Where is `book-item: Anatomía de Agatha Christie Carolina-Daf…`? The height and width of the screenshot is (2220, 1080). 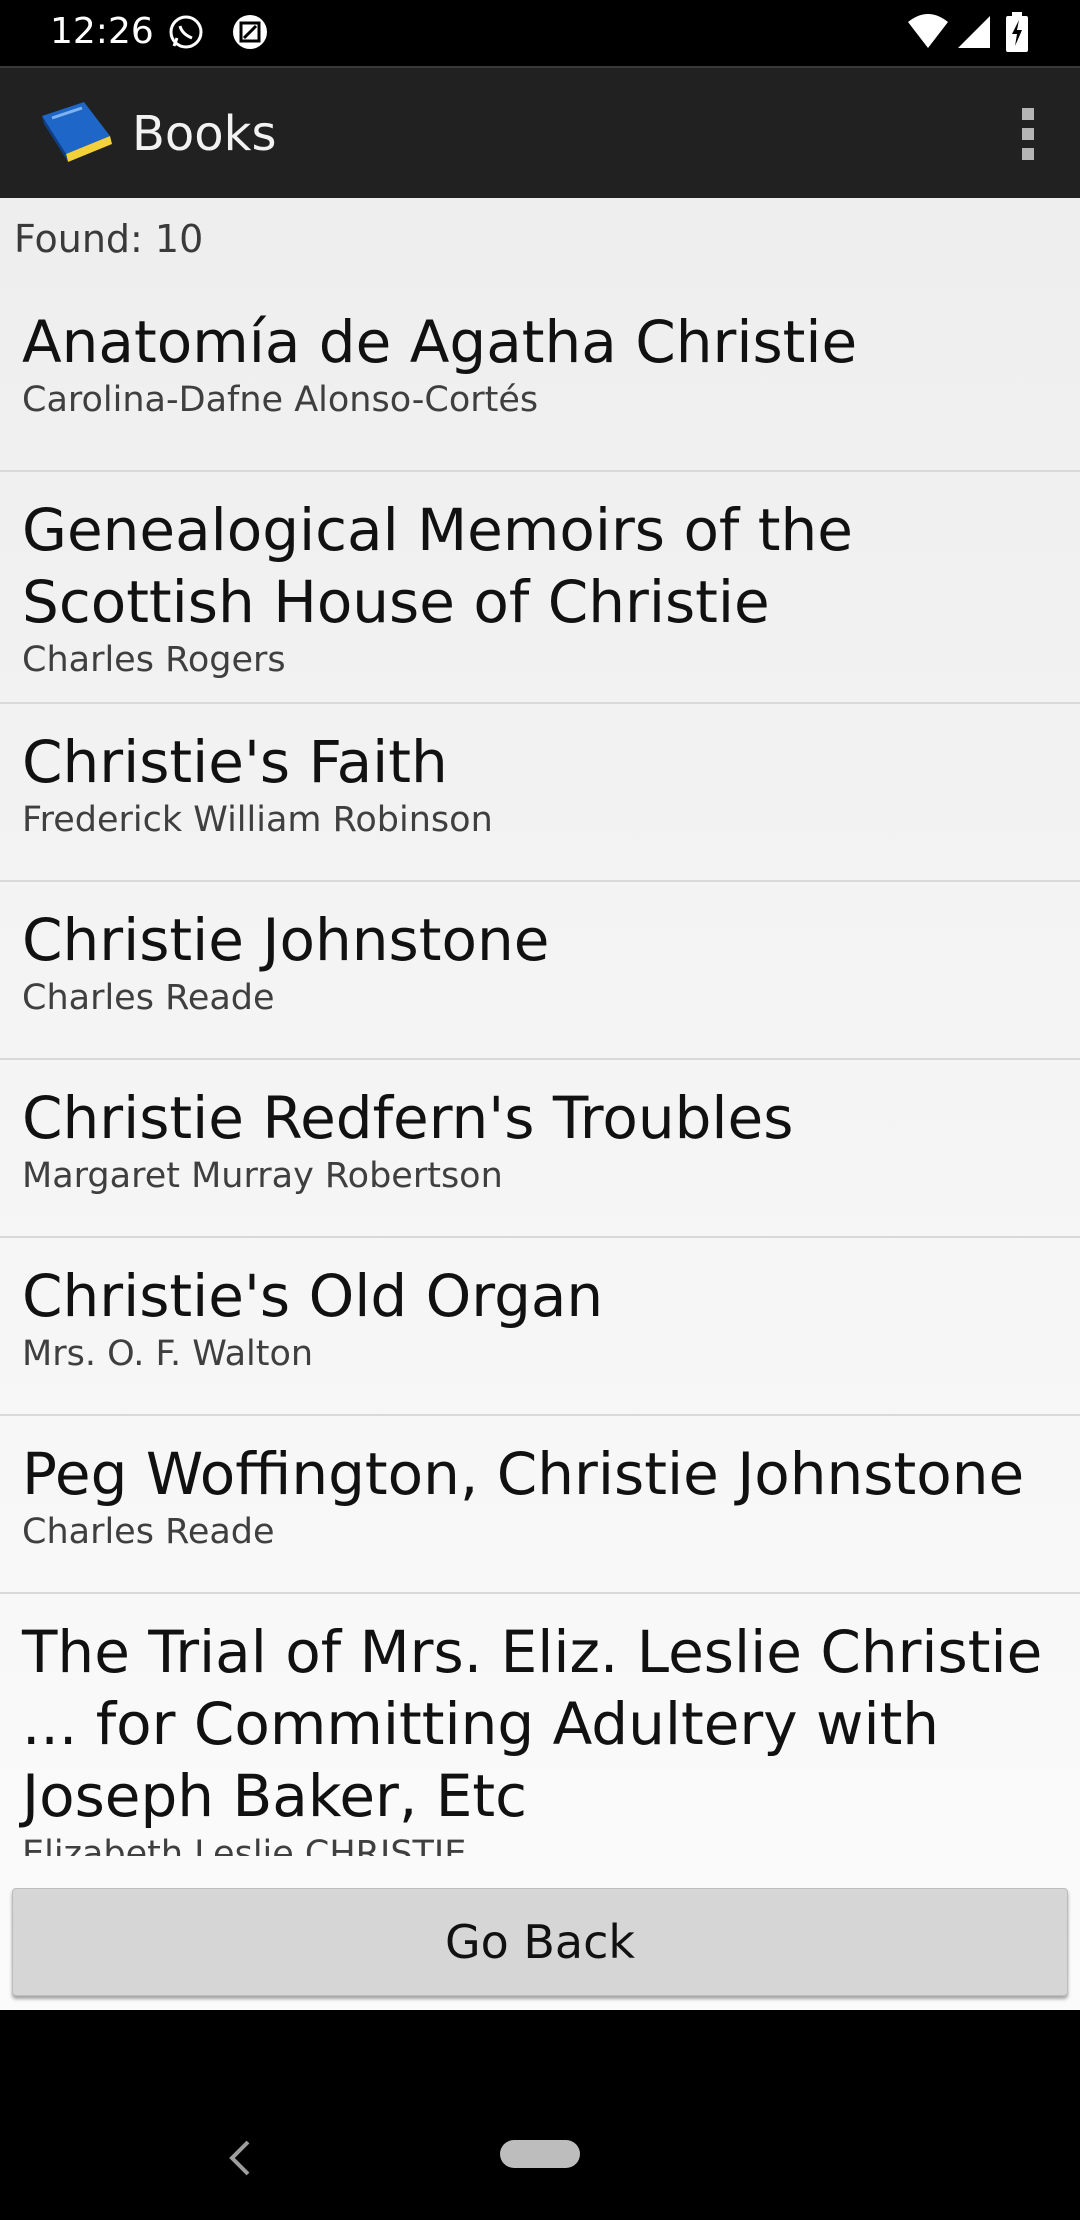
book-item: Anatomía de Agatha Christie Carolina-Daf… is located at coordinates (540, 383).